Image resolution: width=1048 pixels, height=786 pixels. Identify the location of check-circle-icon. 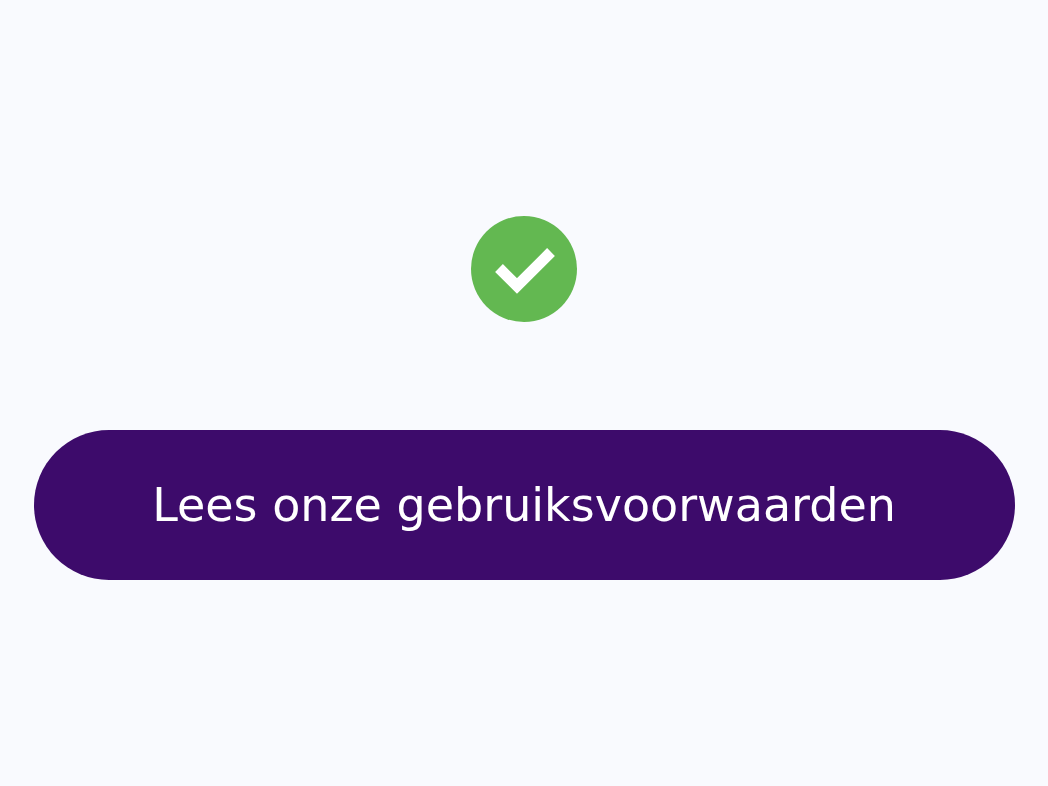
(524, 269).